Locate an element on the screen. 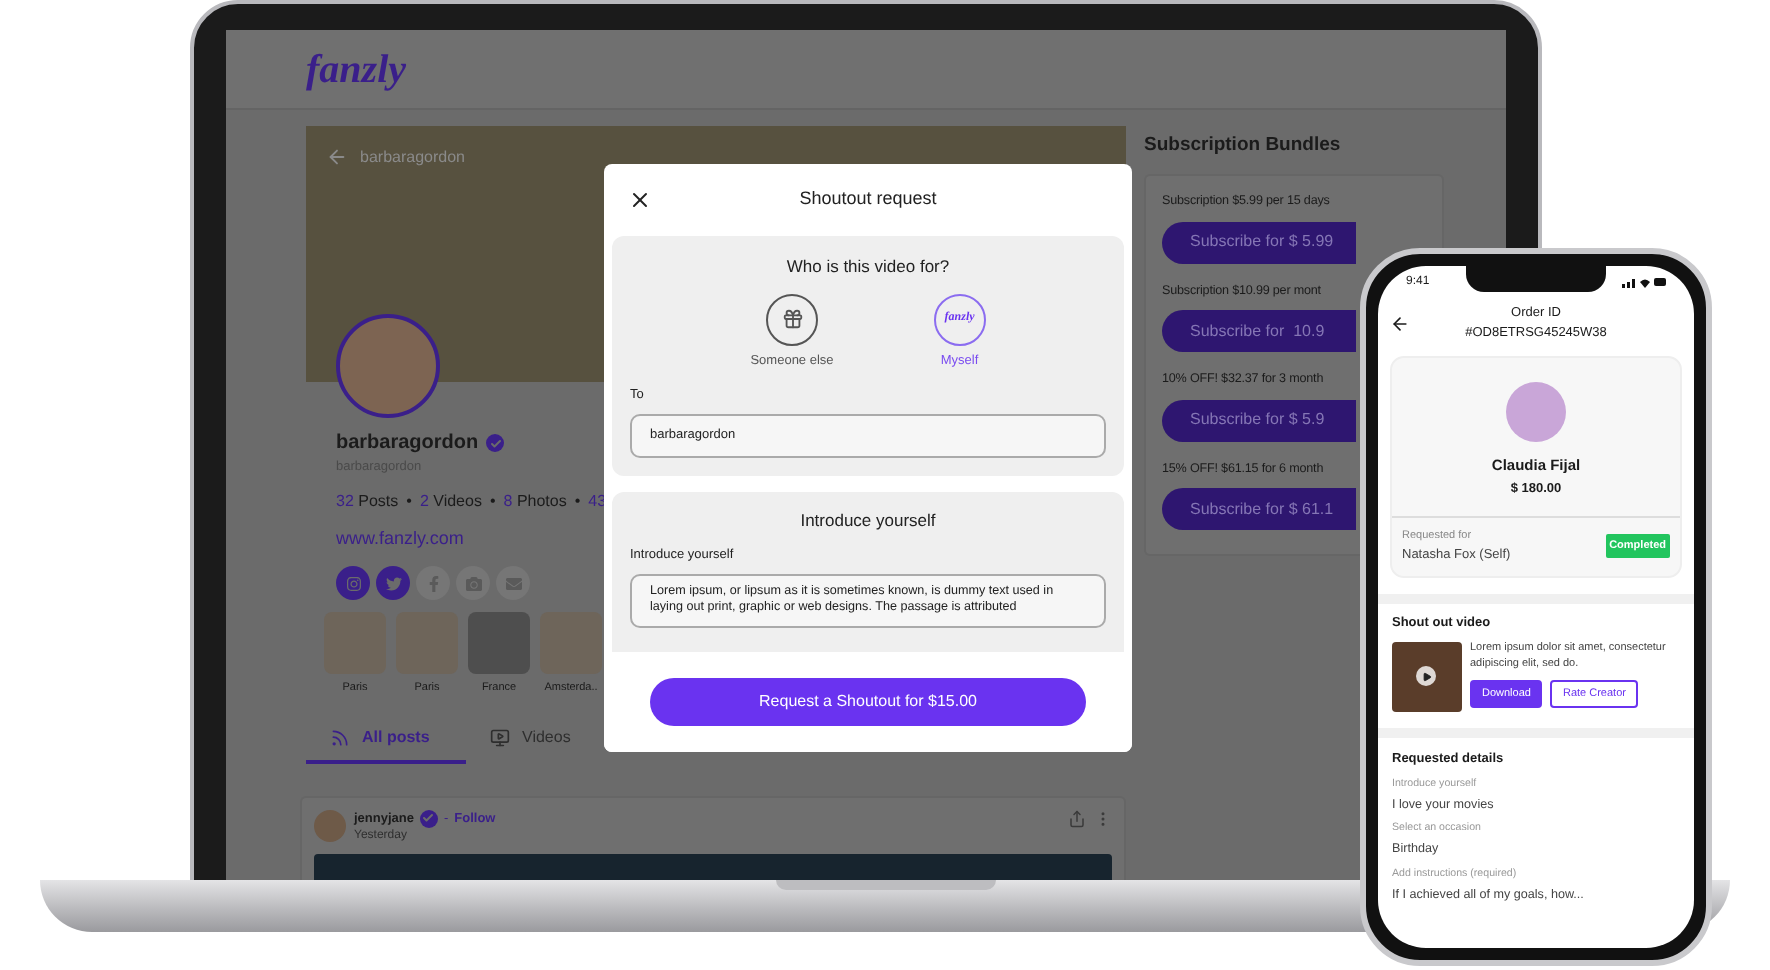 The image size is (1770, 970). stat-text: 32 Posts is located at coordinates (367, 501).